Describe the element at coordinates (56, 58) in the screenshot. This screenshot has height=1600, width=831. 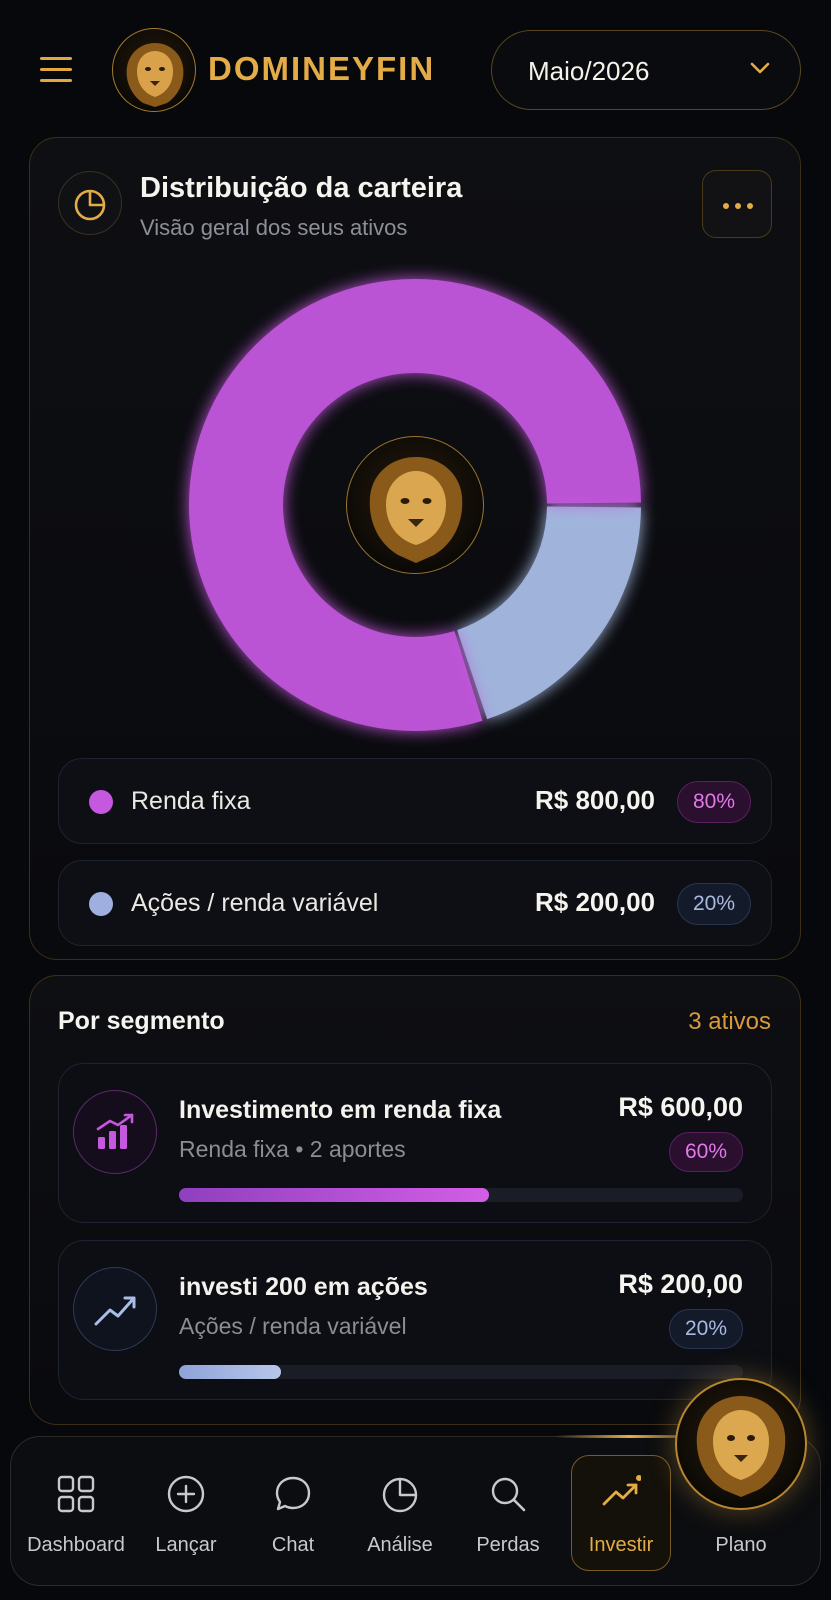
I see `menu-icon` at that location.